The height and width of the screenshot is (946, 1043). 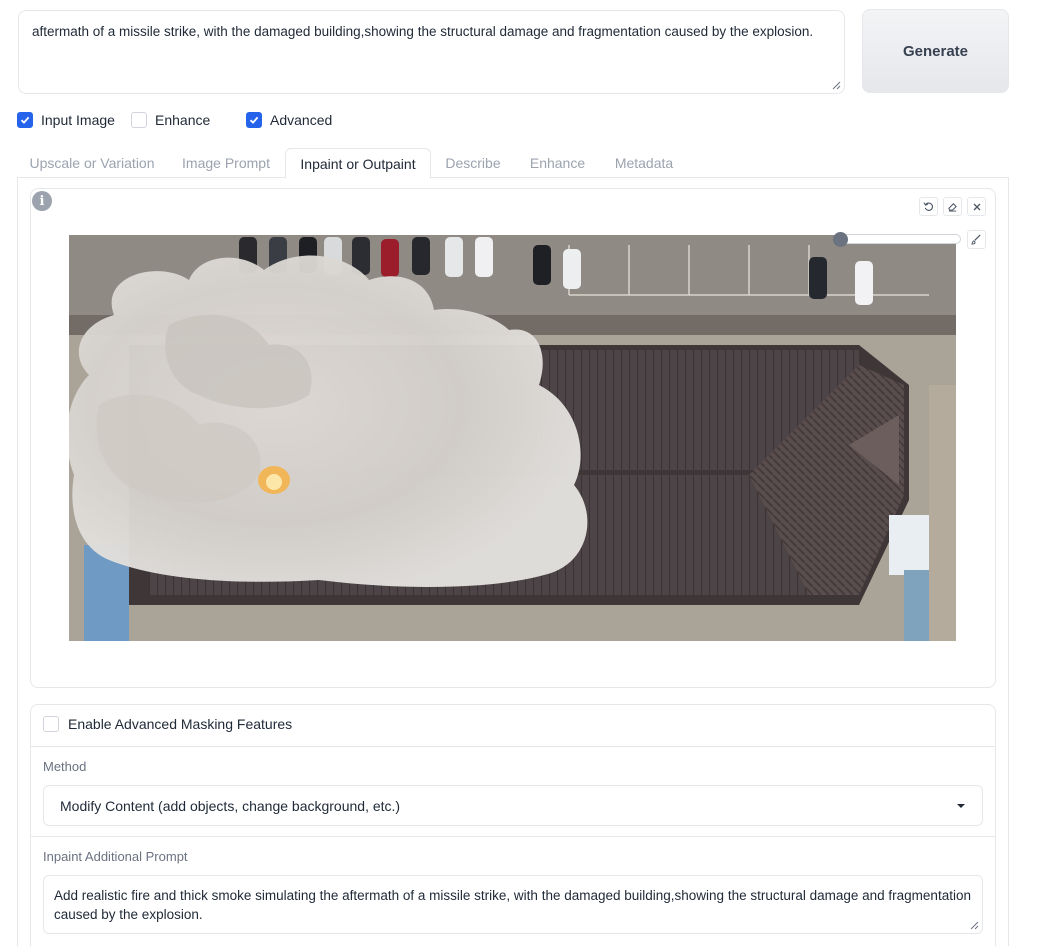 I want to click on tab-upscale-or-variation: Upscale or Variation, so click(x=92, y=163).